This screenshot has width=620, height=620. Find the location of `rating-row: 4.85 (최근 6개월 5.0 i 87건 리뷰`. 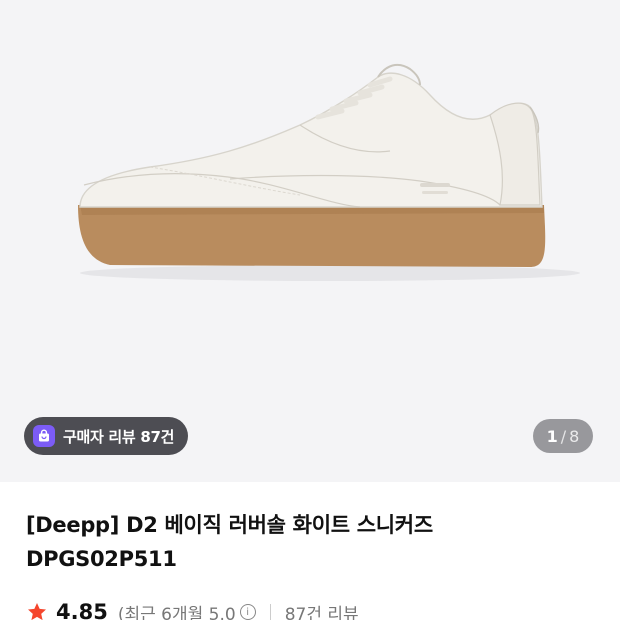

rating-row: 4.85 (최근 6개월 5.0 i 87건 리뷰 is located at coordinates (192, 608).